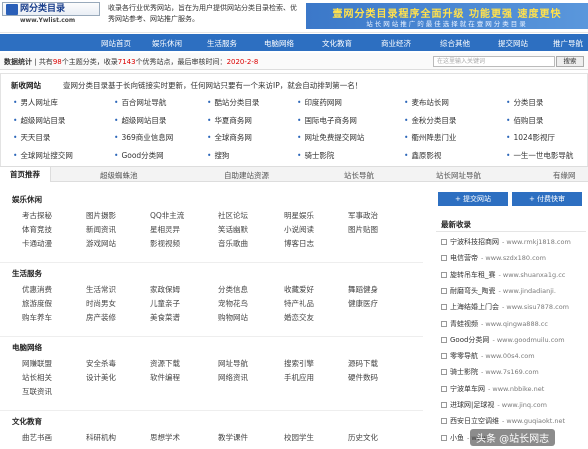 The image size is (588, 449). What do you see at coordinates (279, 43) in the screenshot?
I see `nav-item-computer: 电脑网络` at bounding box center [279, 43].